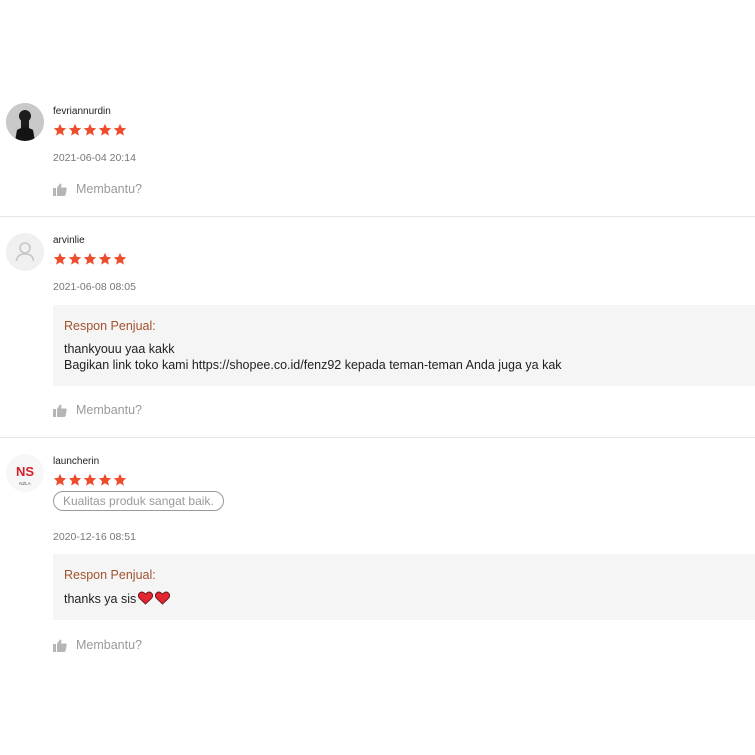 Image resolution: width=755 pixels, height=755 pixels. I want to click on seller-response-line: thankyouu yaa kakk, so click(119, 349).